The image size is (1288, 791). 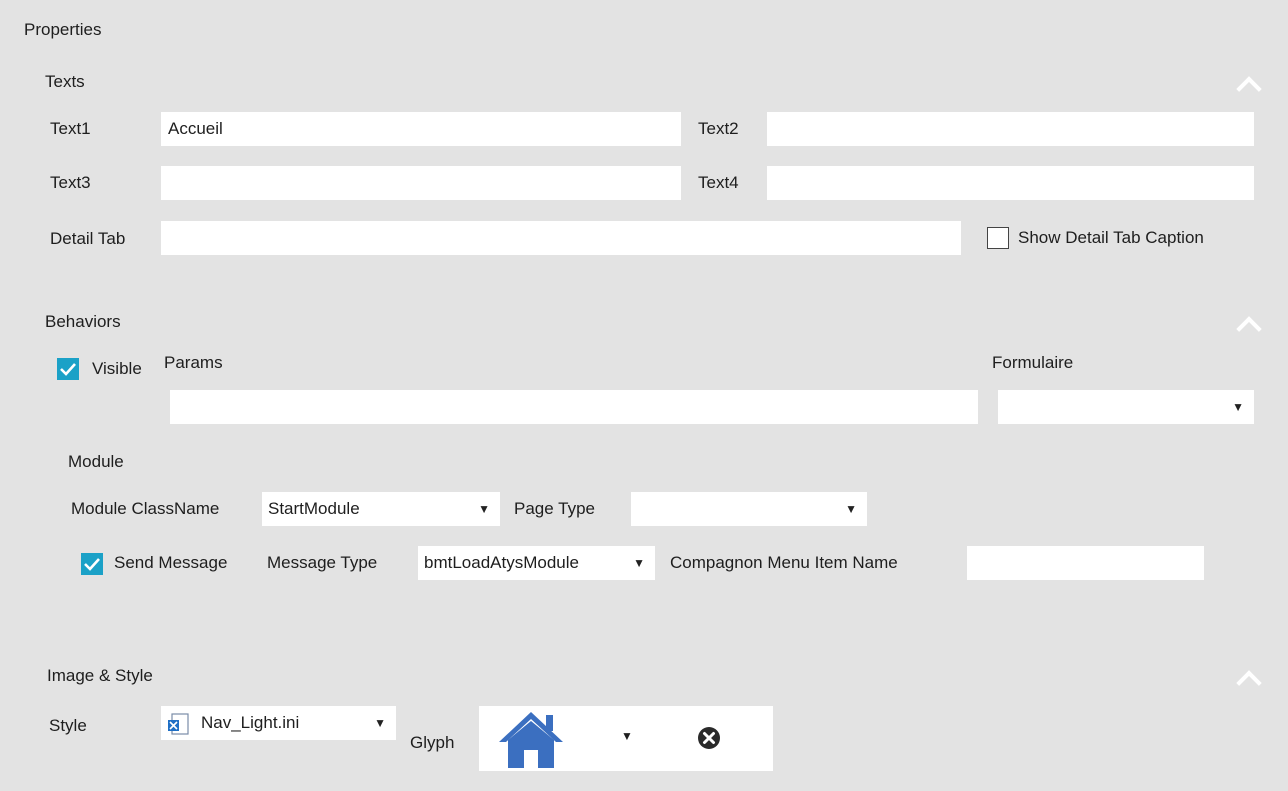 I want to click on page-type-label: Page Type, so click(x=554, y=508).